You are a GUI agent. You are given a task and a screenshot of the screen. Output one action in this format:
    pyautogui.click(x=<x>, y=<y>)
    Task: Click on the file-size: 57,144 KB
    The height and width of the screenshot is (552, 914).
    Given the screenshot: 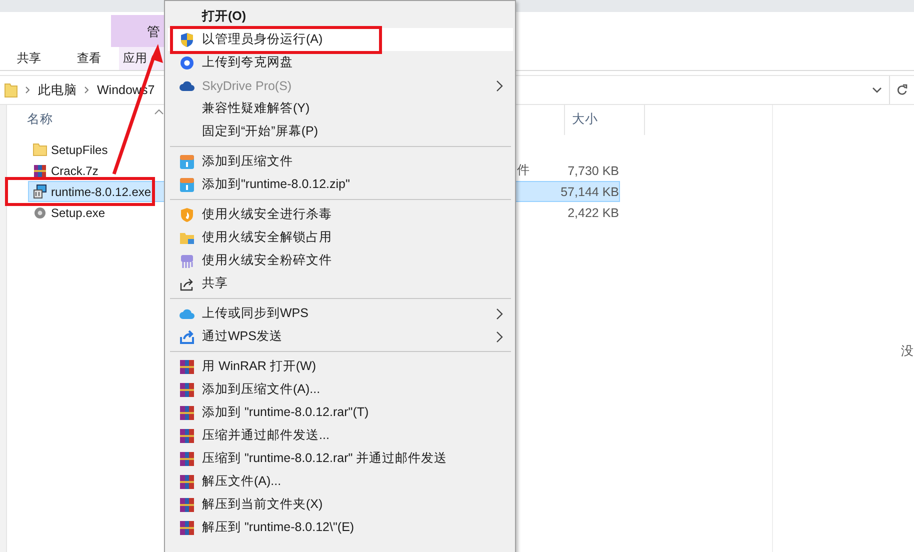 What is the action you would take?
    pyautogui.click(x=589, y=191)
    